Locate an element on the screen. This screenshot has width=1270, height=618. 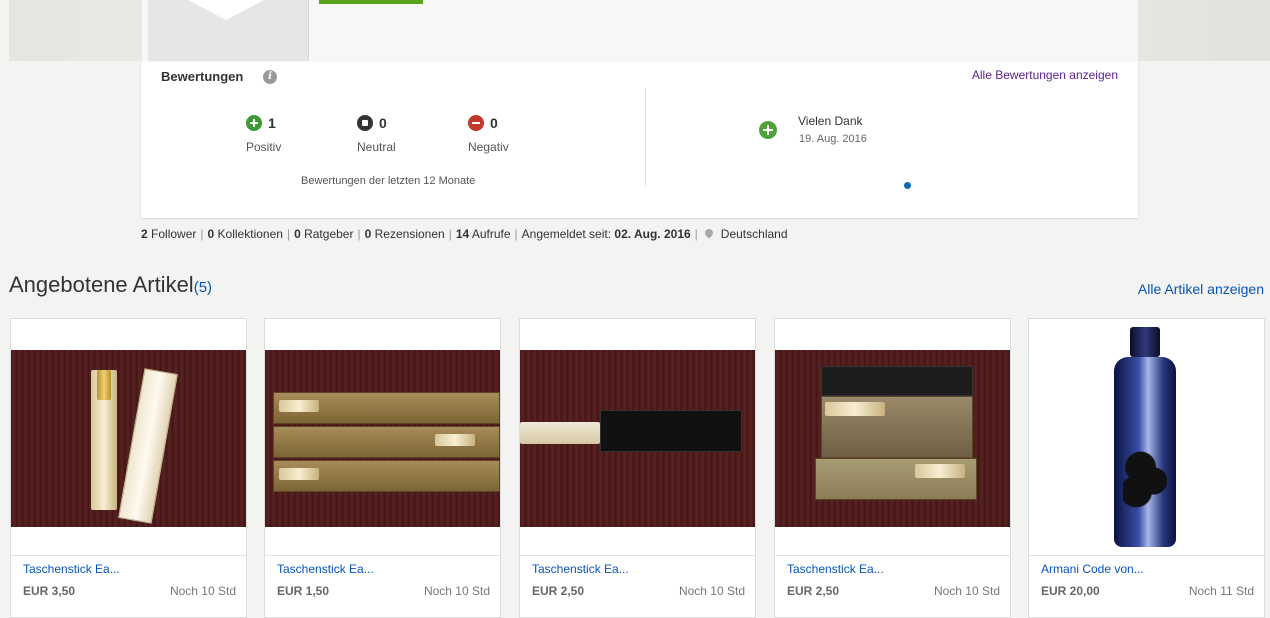
item-card: Taschenstick Ea... EUR 1,50 Noch 10 Std is located at coordinates (382, 468).